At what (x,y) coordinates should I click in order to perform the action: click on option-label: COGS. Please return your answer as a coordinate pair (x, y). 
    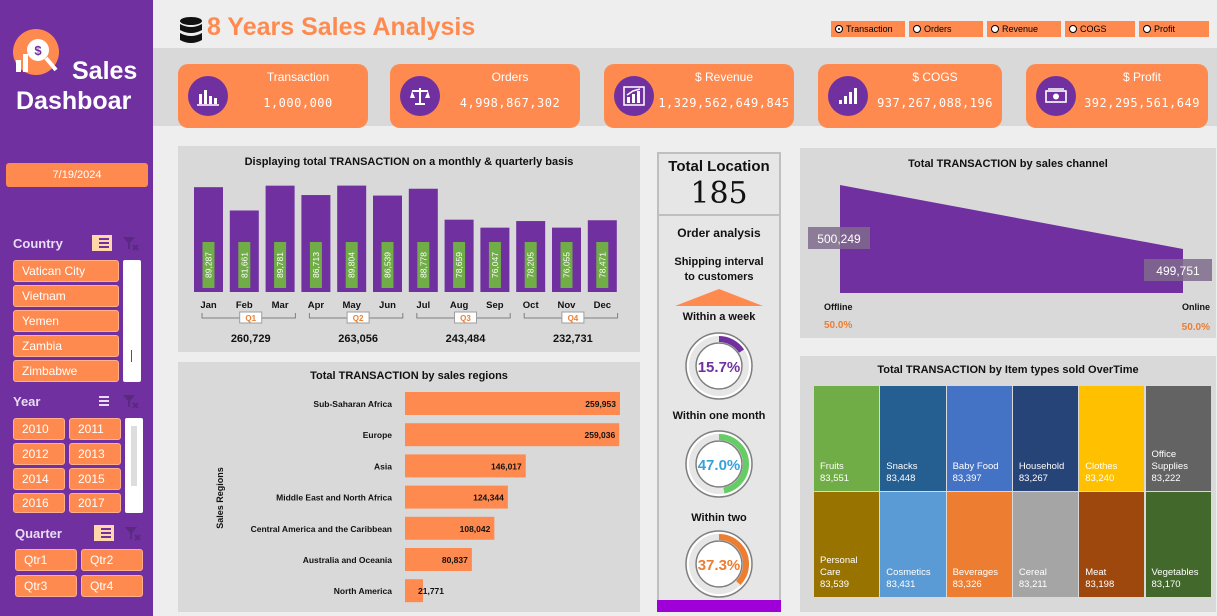
    Looking at the image, I should click on (1093, 29).